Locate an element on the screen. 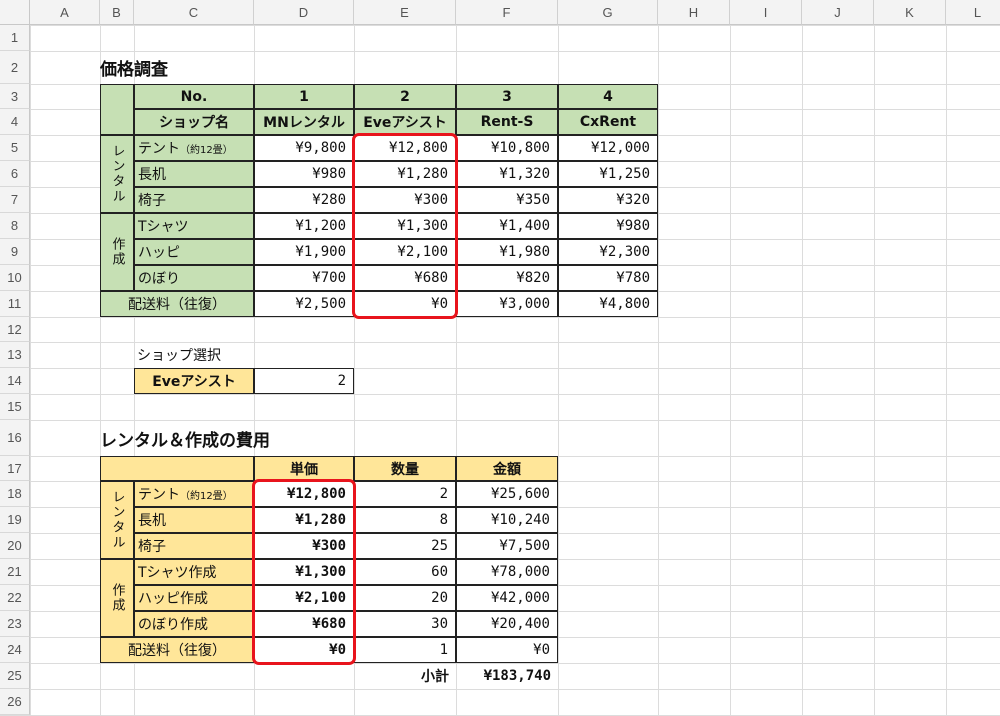 The height and width of the screenshot is (716, 1000). subtotal-value: ¥183,740 is located at coordinates (507, 676).